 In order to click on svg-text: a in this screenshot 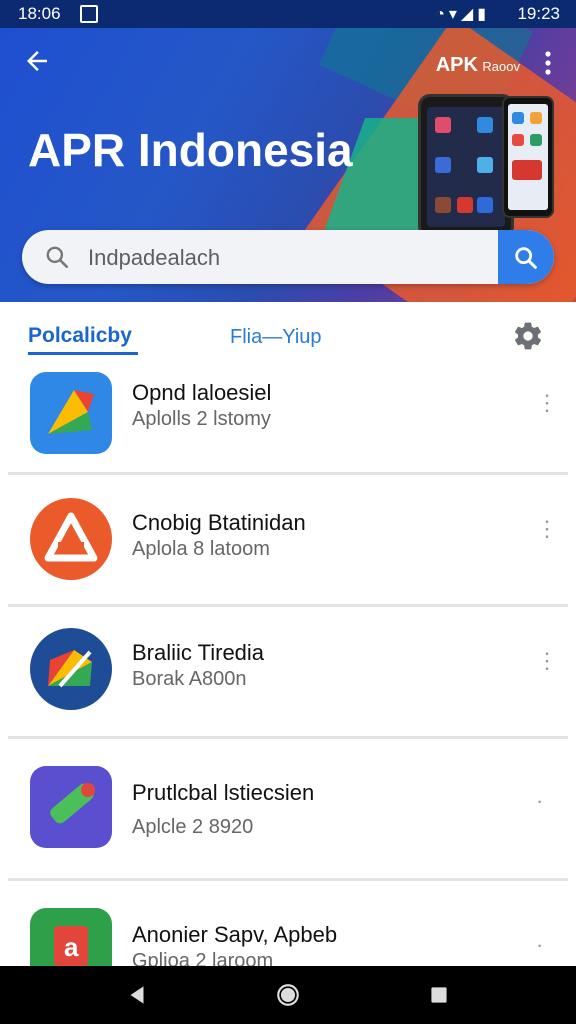, I will do `click(71, 947)`.